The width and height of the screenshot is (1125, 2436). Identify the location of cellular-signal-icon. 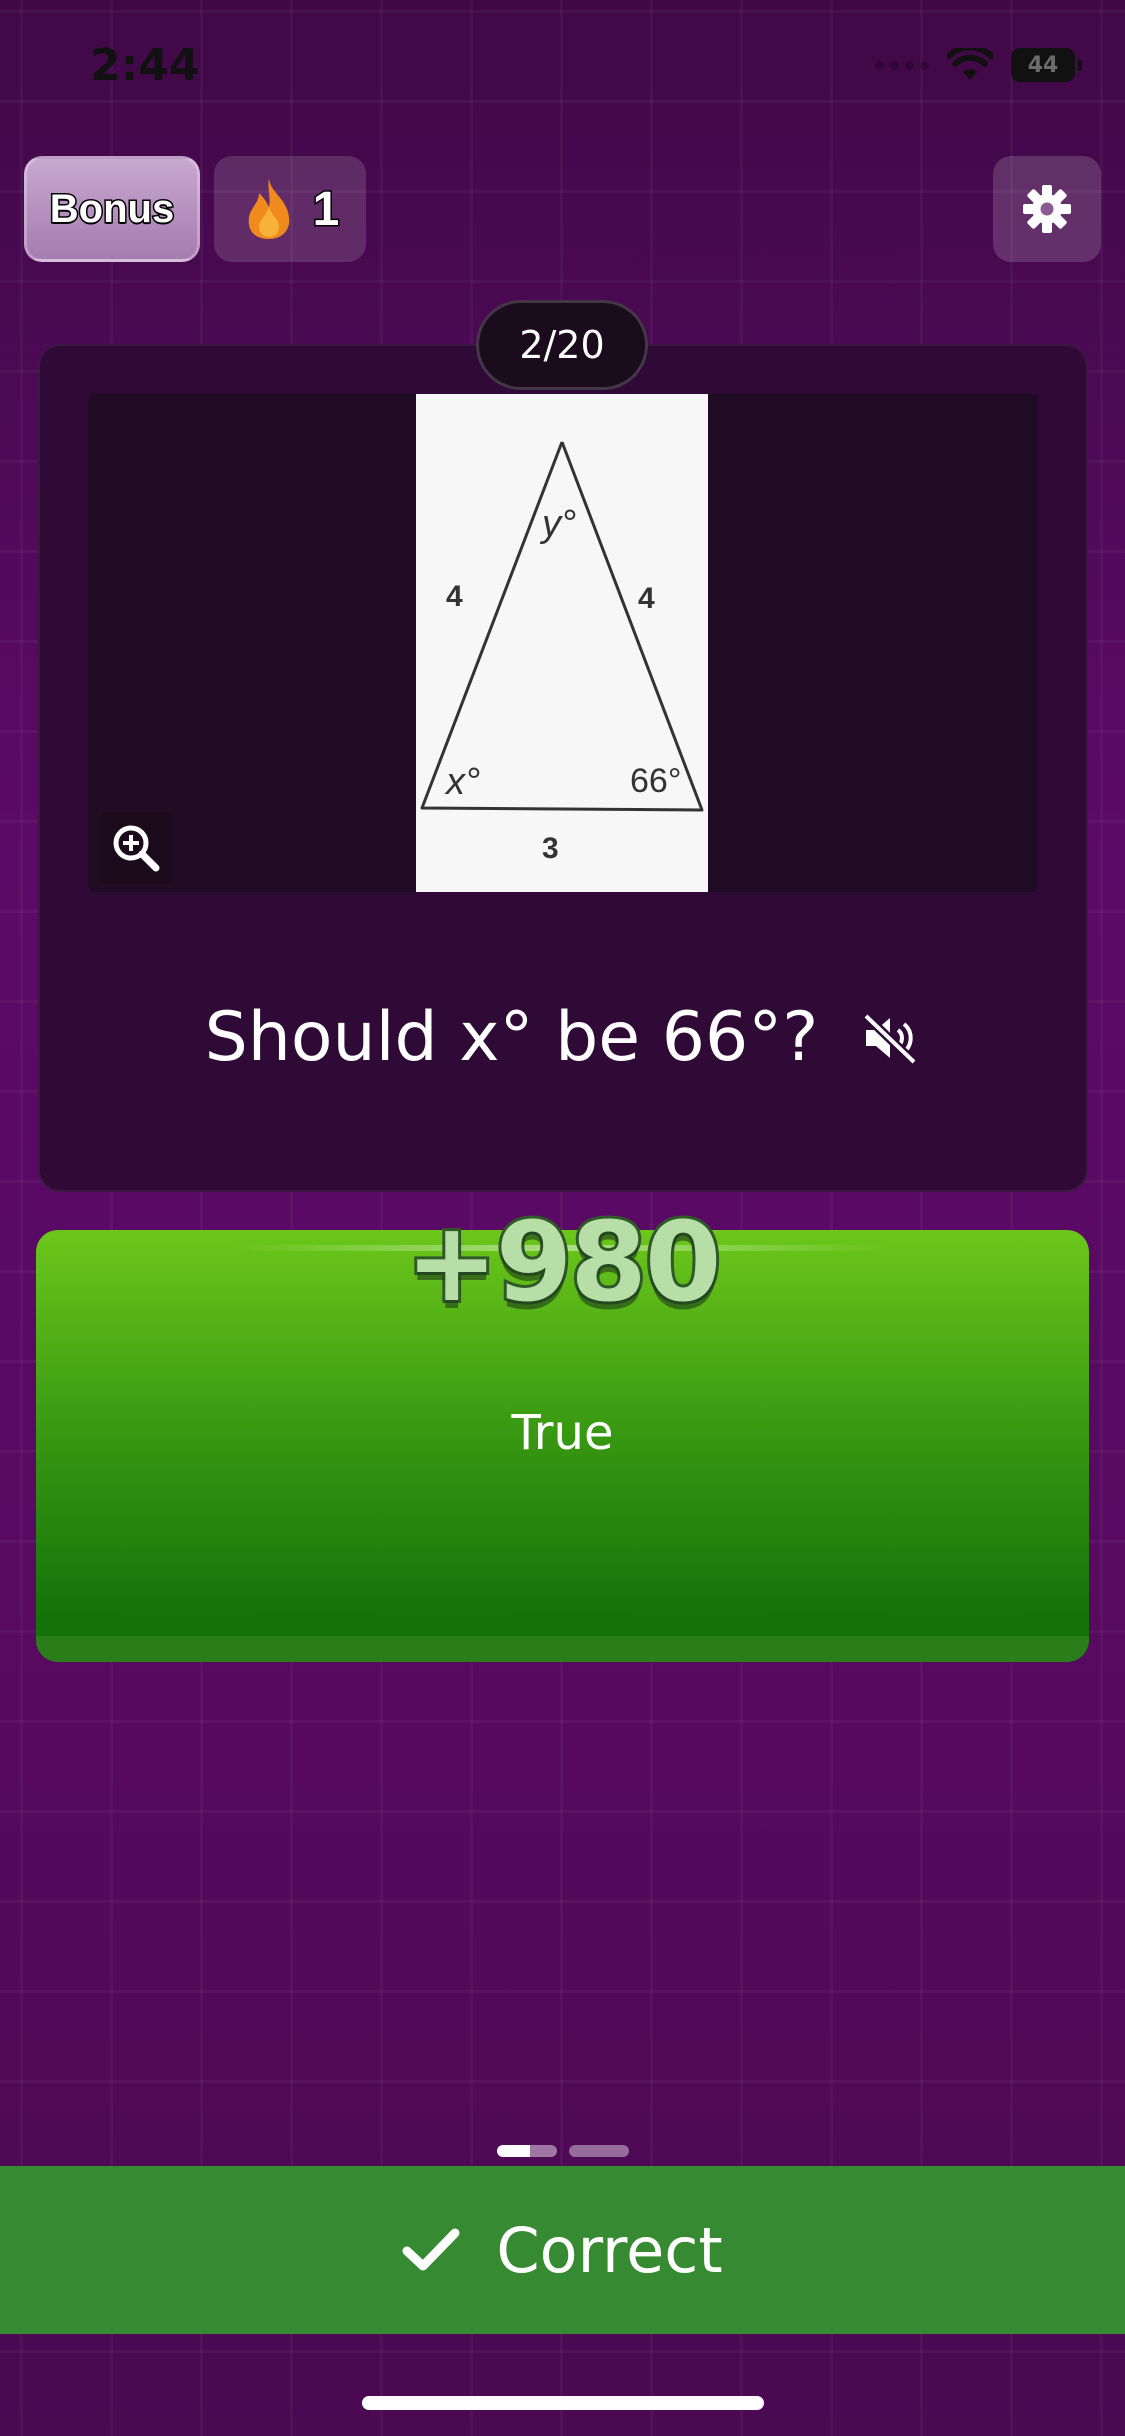
(902, 65).